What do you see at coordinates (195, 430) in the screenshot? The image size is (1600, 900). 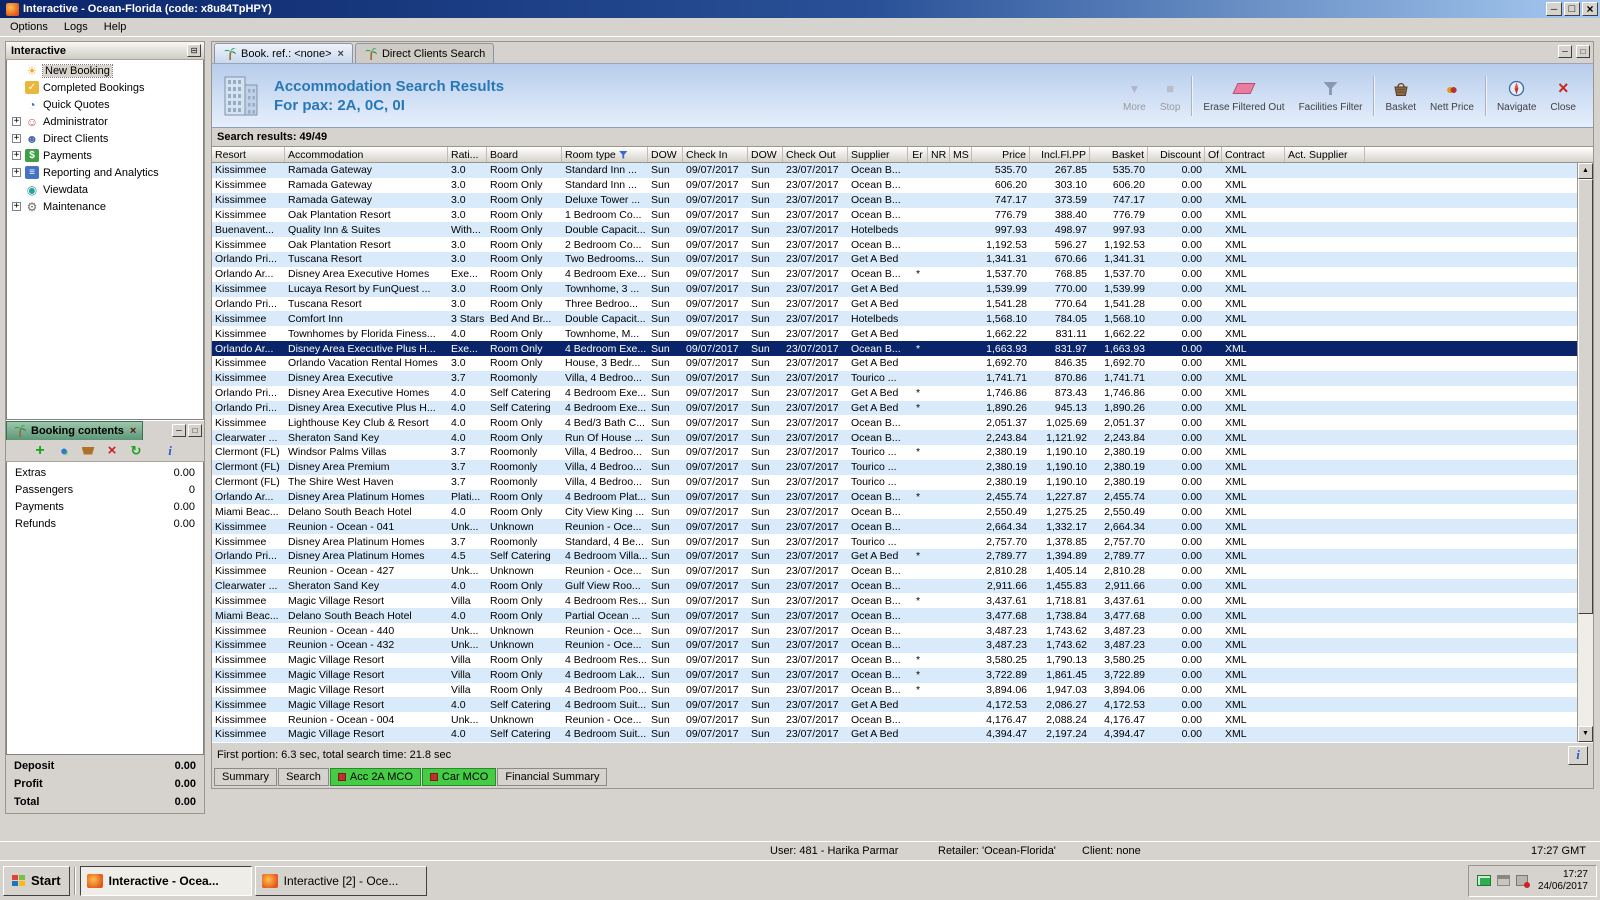 I see `panel-restore-button: □` at bounding box center [195, 430].